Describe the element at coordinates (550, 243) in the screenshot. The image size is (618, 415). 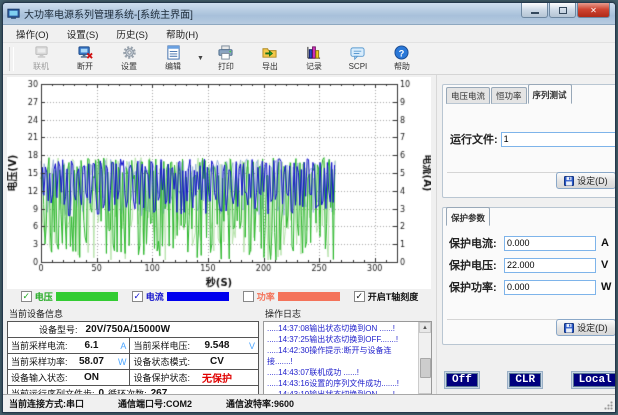
I see `protect-current-input` at that location.